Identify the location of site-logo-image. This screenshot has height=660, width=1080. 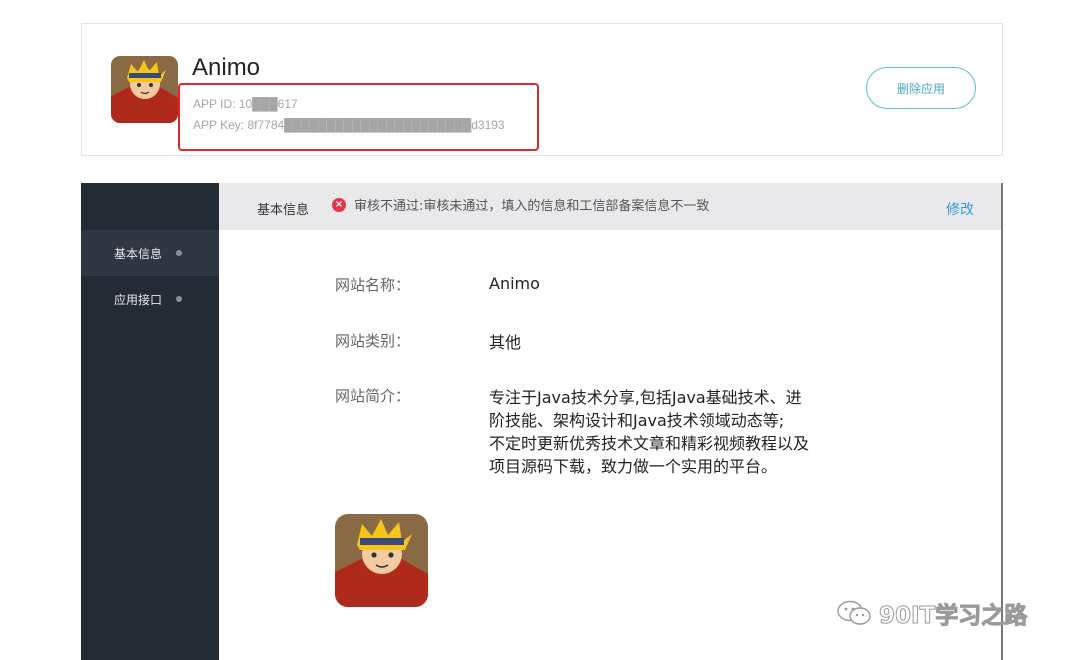
(381, 560).